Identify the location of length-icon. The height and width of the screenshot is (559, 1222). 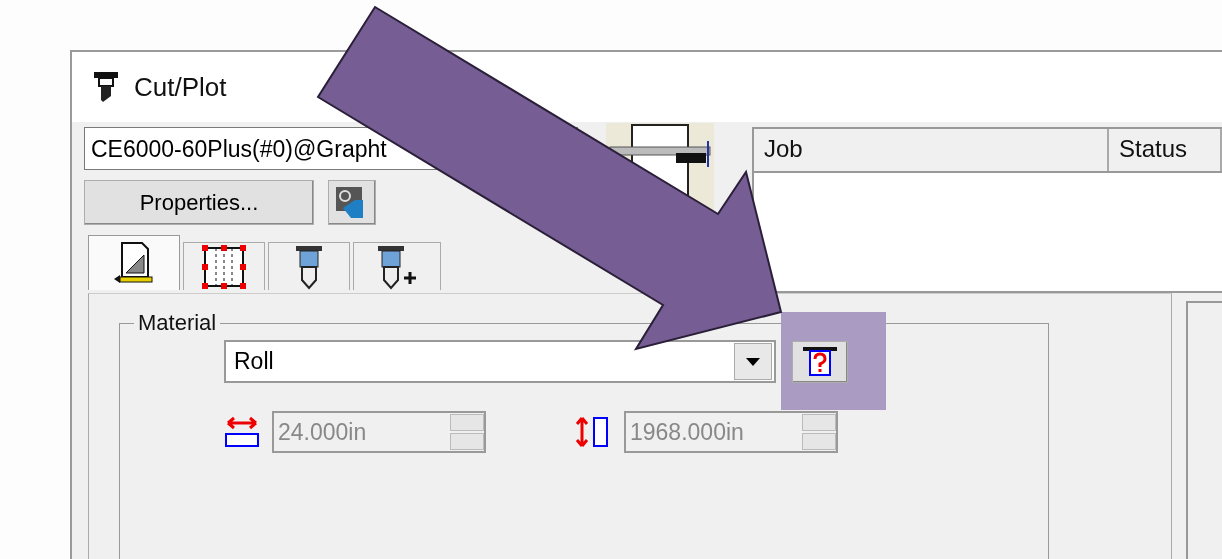
(592, 432).